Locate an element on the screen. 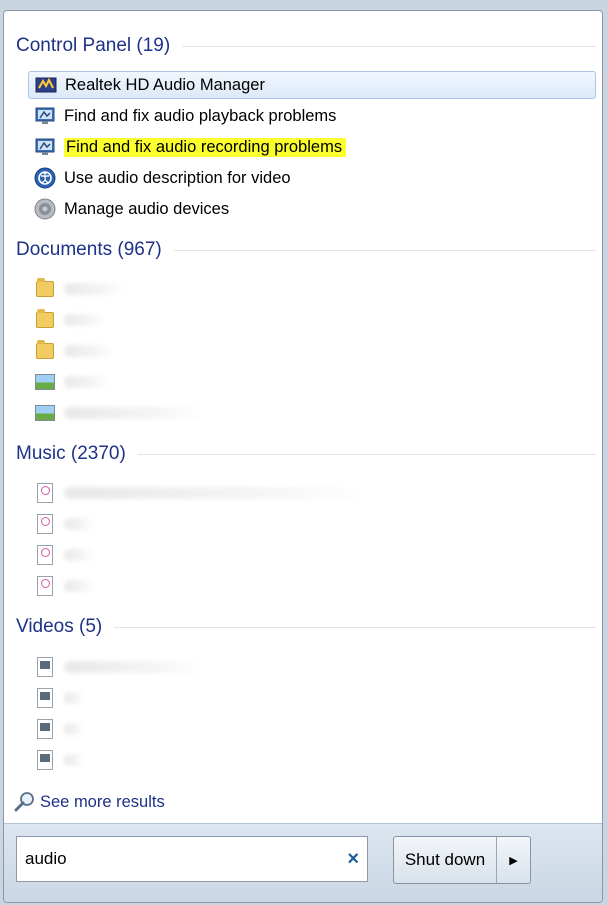 This screenshot has height=905, width=608. realtek-audio-icon is located at coordinates (46, 85).